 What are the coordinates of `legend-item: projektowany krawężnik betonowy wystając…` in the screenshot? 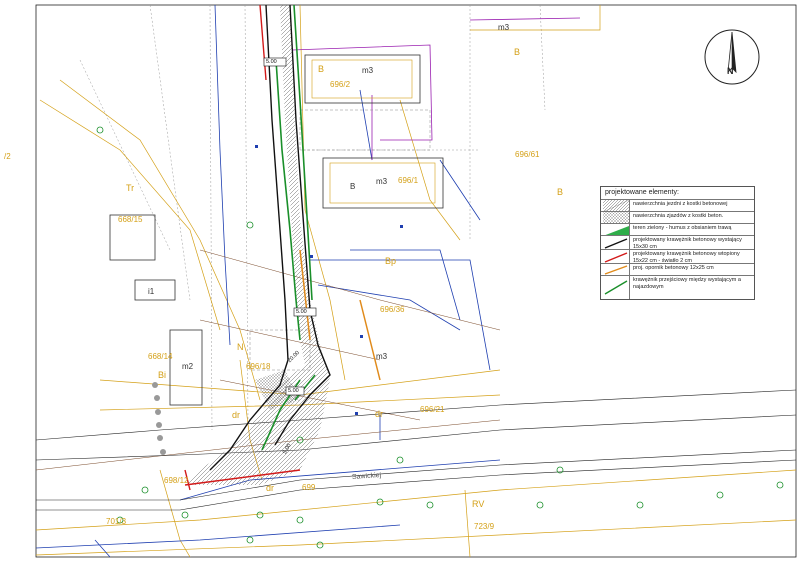 It's located at (677, 242).